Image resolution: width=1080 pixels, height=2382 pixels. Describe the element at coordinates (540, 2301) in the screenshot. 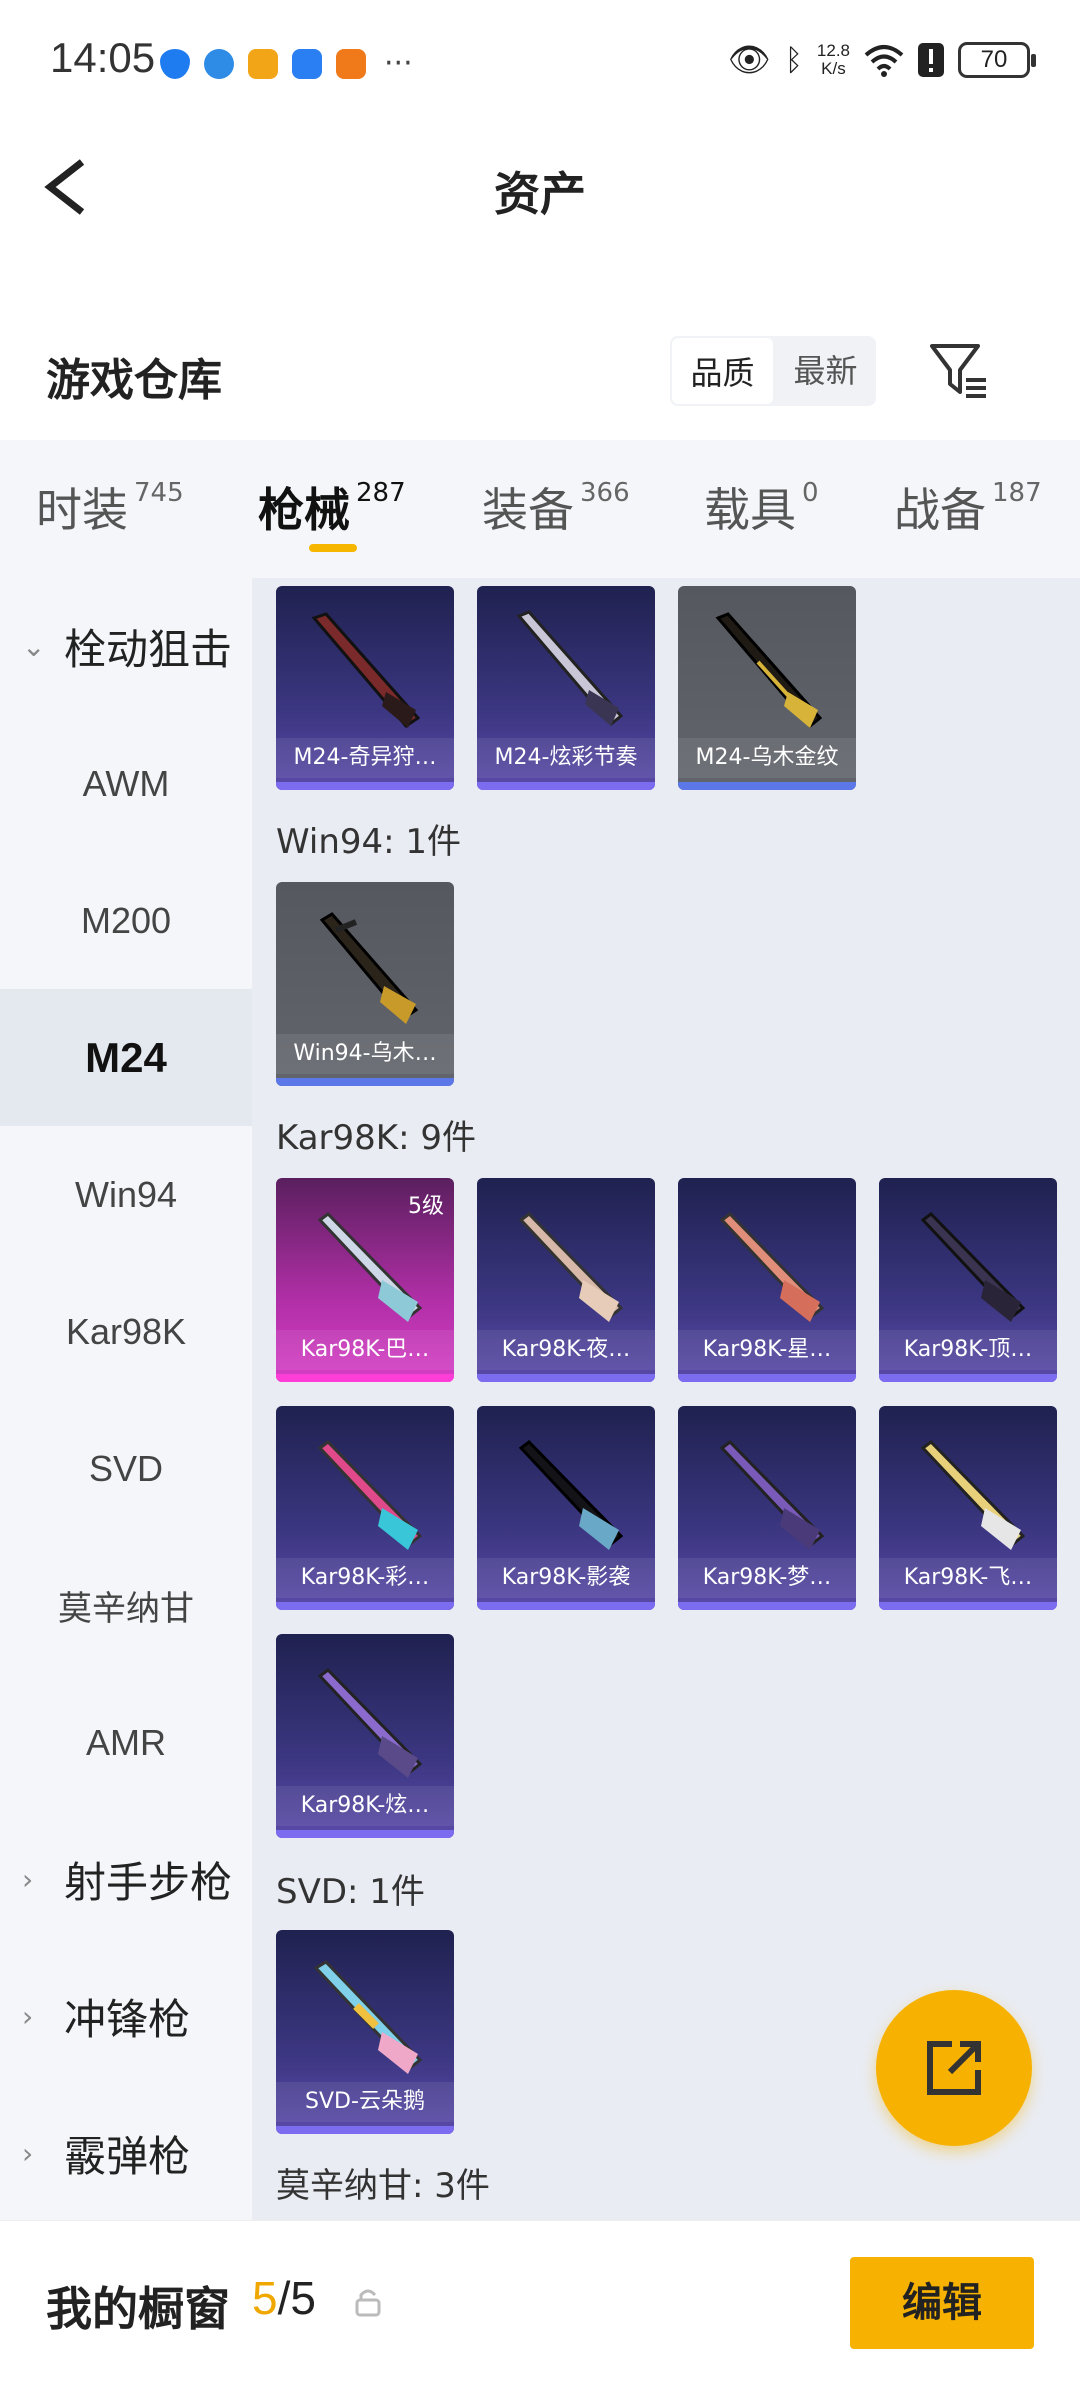

I see `showcase-bar: 我的橱窗 5/5 编辑` at that location.